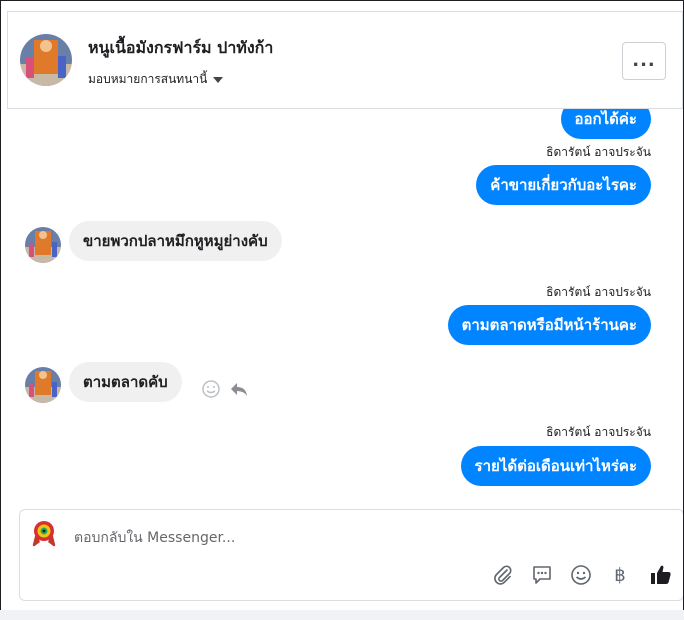 This screenshot has height=620, width=684. I want to click on assign-conversation-dropdown: มอบหมายการสนทนานี้, so click(156, 79).